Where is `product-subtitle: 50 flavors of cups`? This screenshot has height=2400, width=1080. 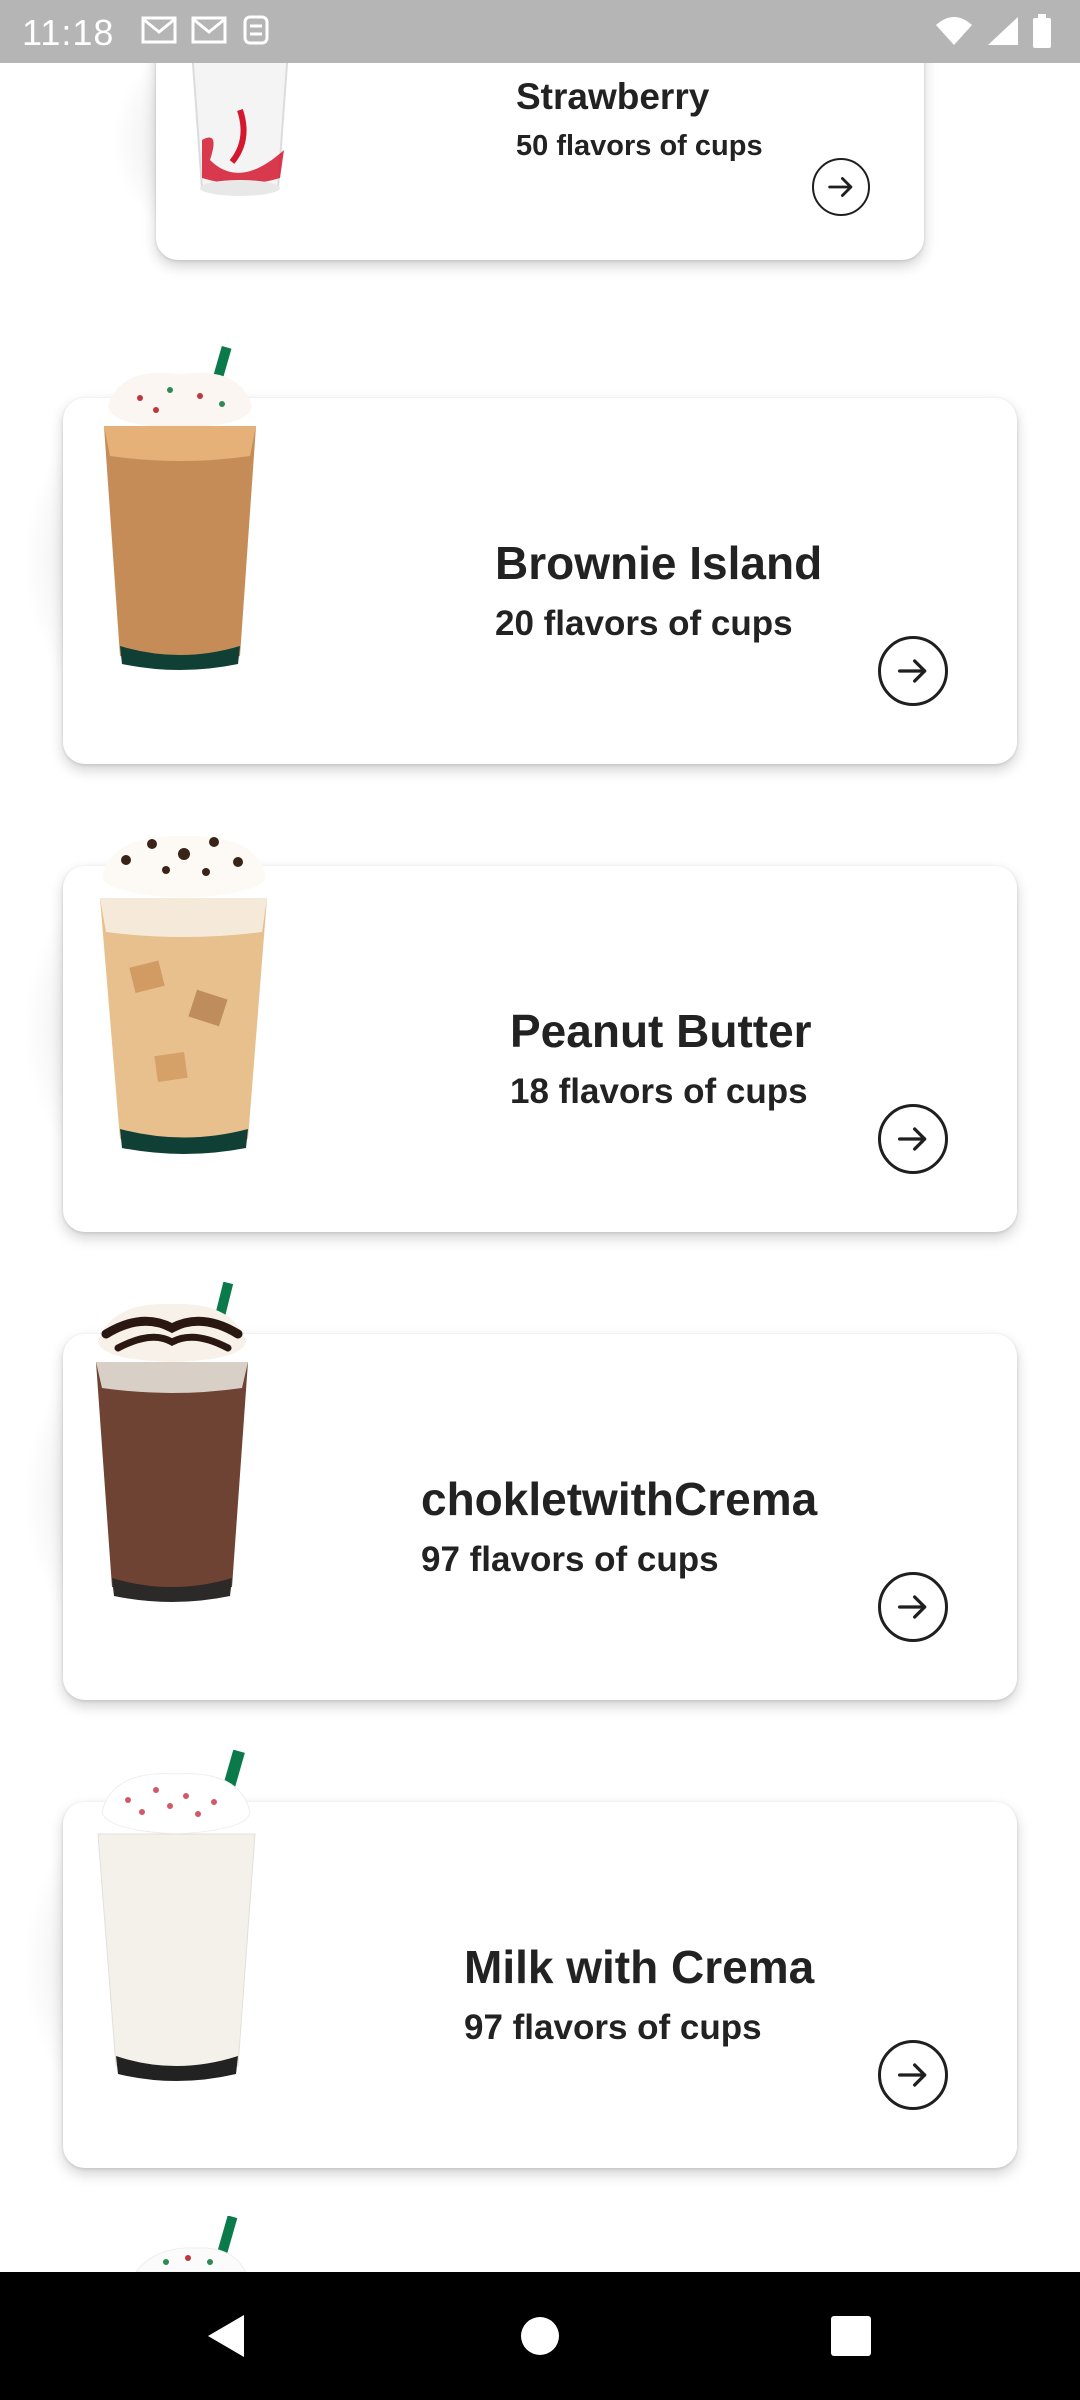 product-subtitle: 50 flavors of cups is located at coordinates (639, 146).